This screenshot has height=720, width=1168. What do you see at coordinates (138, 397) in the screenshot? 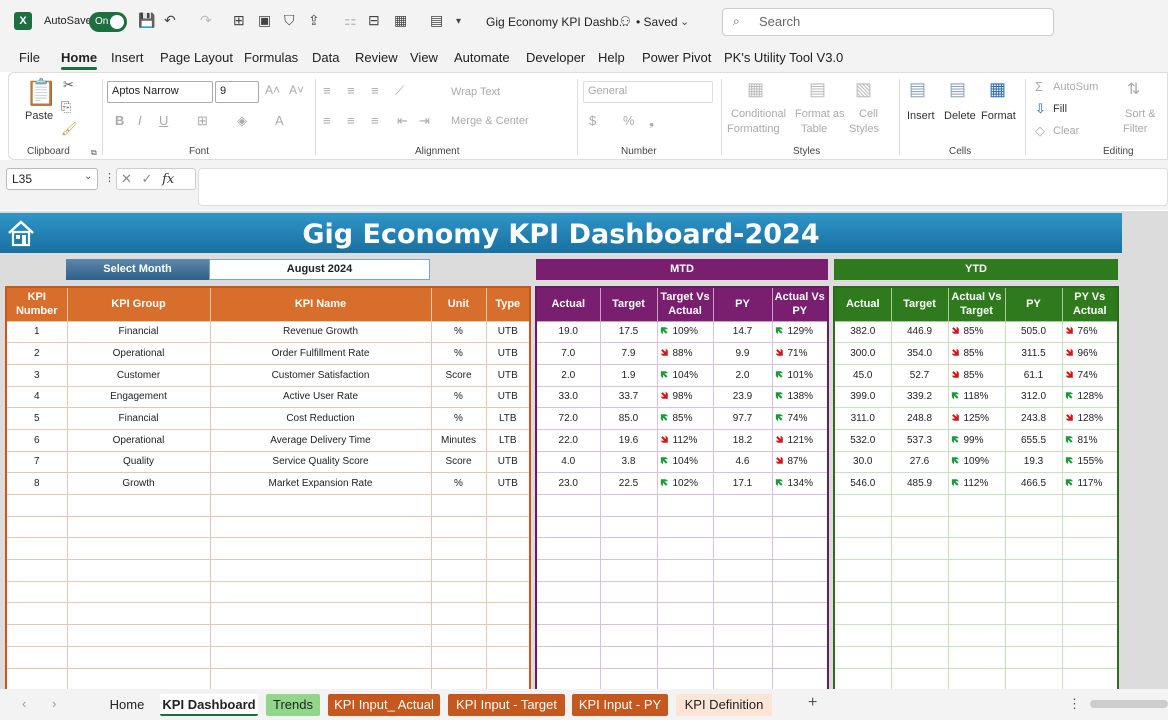
I see `cell-group: Engagement` at bounding box center [138, 397].